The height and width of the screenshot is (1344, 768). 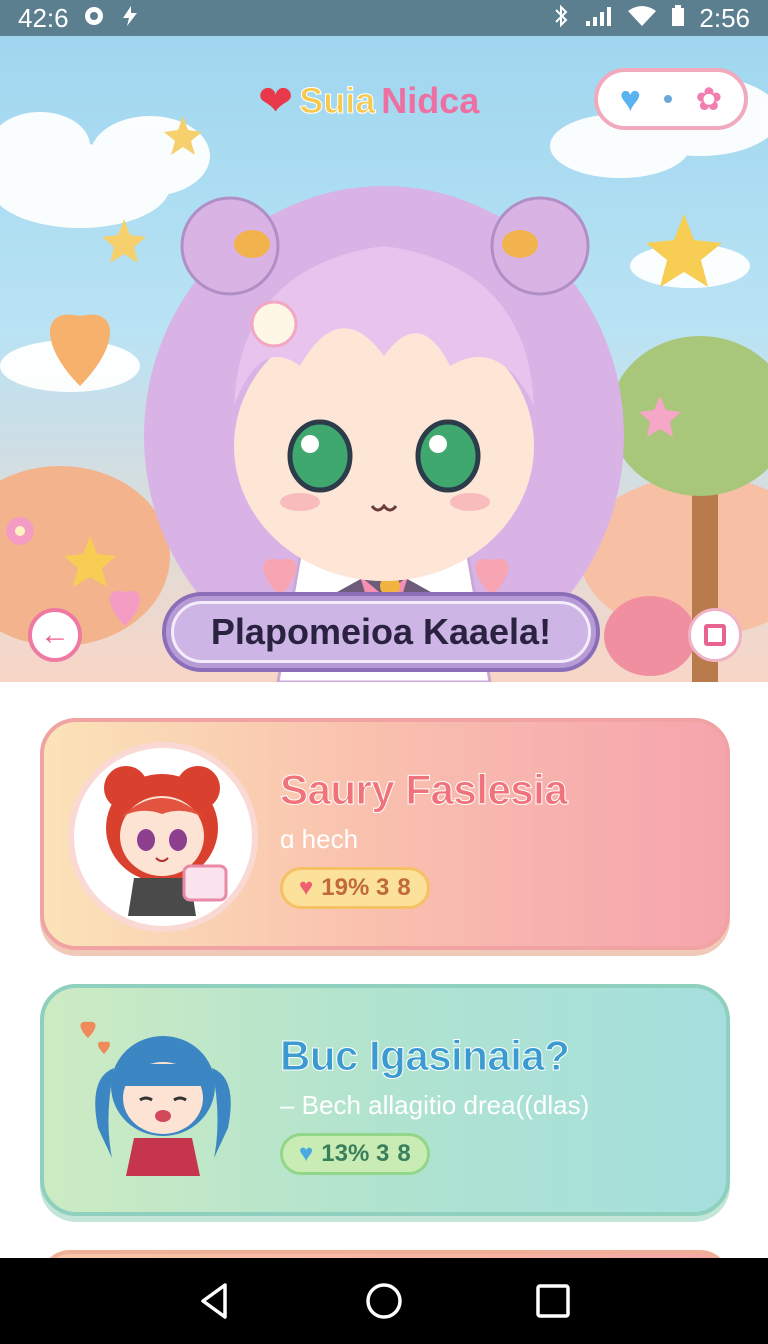 I want to click on status-left: 42:6, so click(x=79, y=18).